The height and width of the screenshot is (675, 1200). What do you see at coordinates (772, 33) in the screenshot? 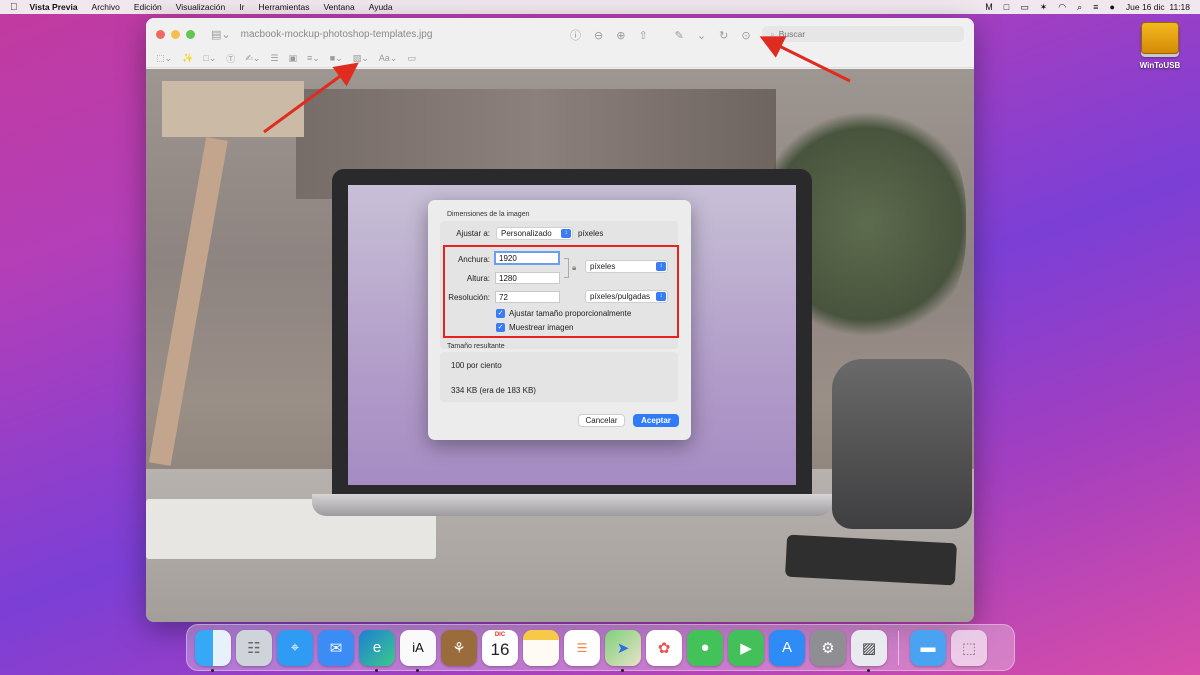
I see `search-field-icon: ⌕` at bounding box center [772, 33].